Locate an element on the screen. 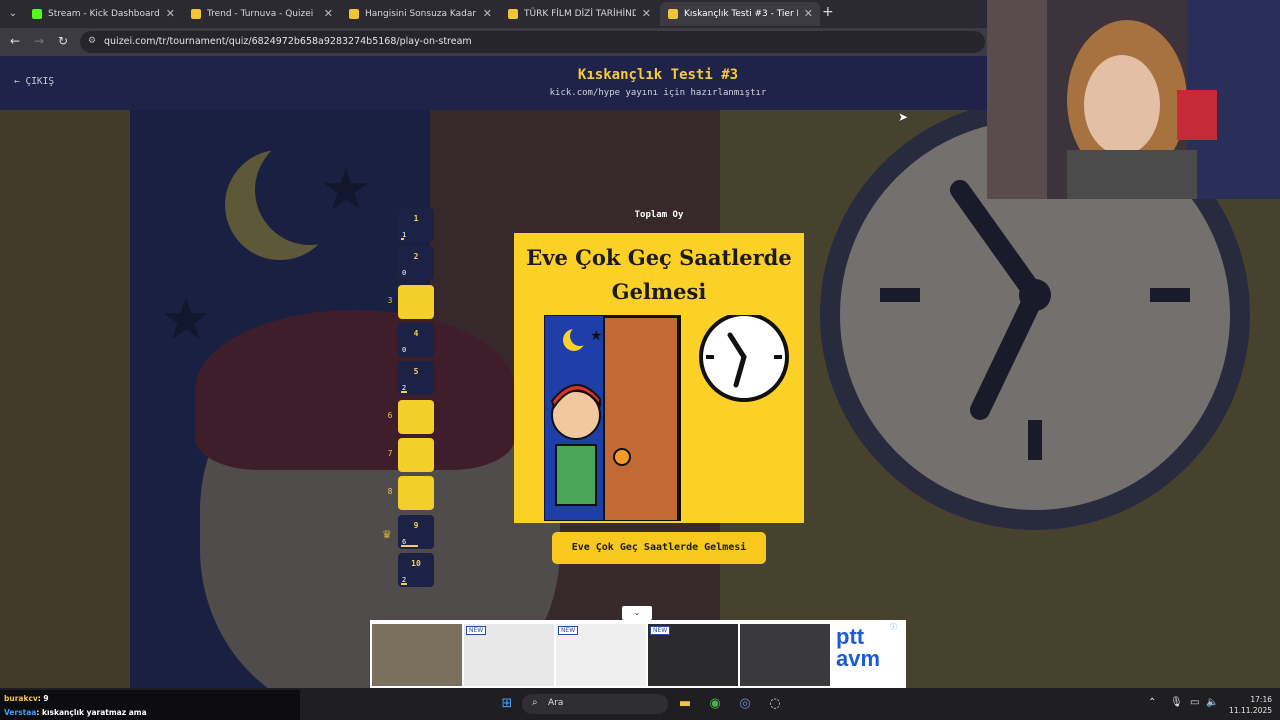  tab-title: Kıskançlık Testi #3 - Tier List, Kı is located at coordinates (741, 14).